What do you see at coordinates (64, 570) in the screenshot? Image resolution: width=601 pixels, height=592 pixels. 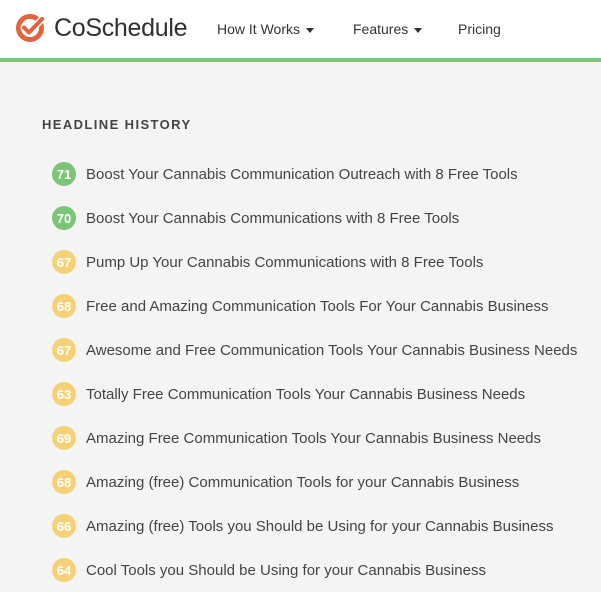 I see `score-badge: 64` at bounding box center [64, 570].